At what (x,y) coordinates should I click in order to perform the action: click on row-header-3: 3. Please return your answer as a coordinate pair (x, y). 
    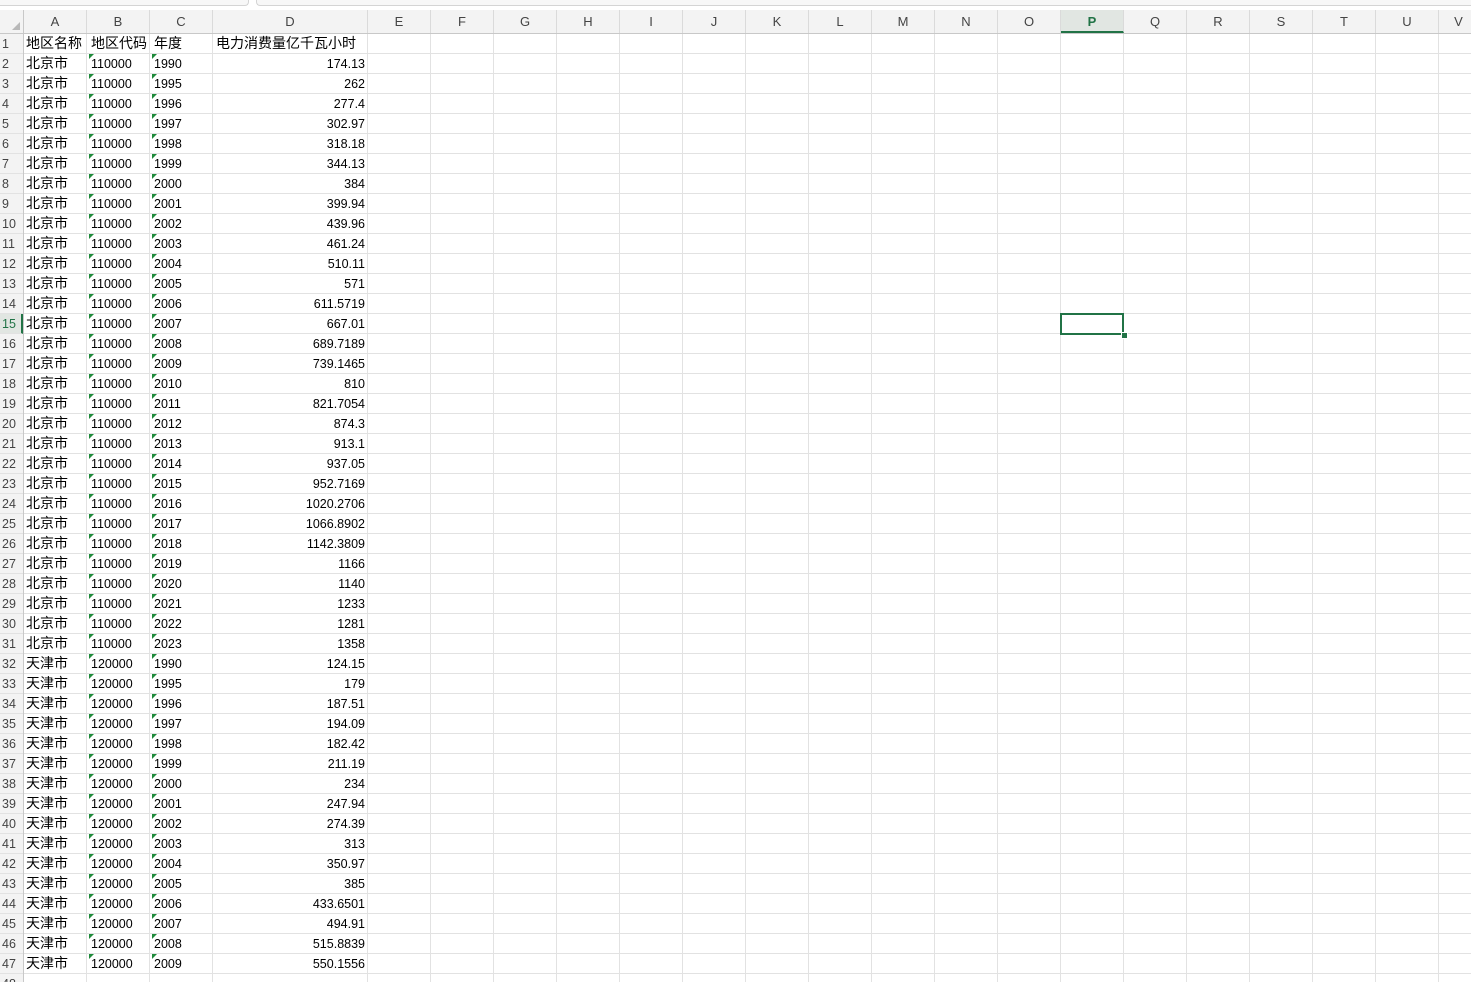
    Looking at the image, I should click on (11, 84).